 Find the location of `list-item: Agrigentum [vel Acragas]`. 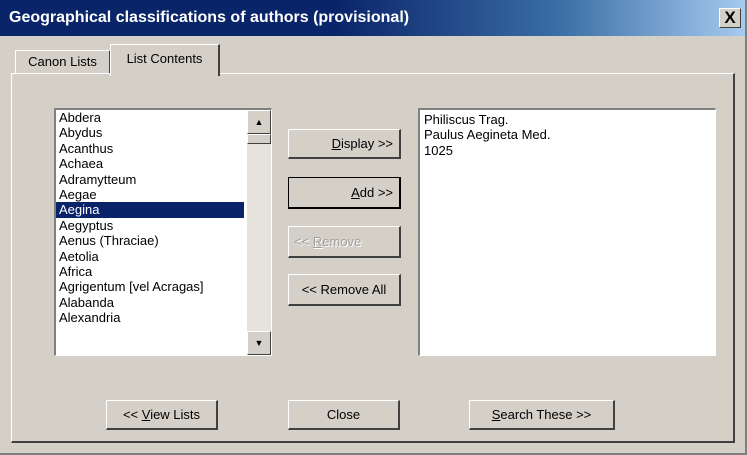

list-item: Agrigentum [vel Acragas] is located at coordinates (150, 286).